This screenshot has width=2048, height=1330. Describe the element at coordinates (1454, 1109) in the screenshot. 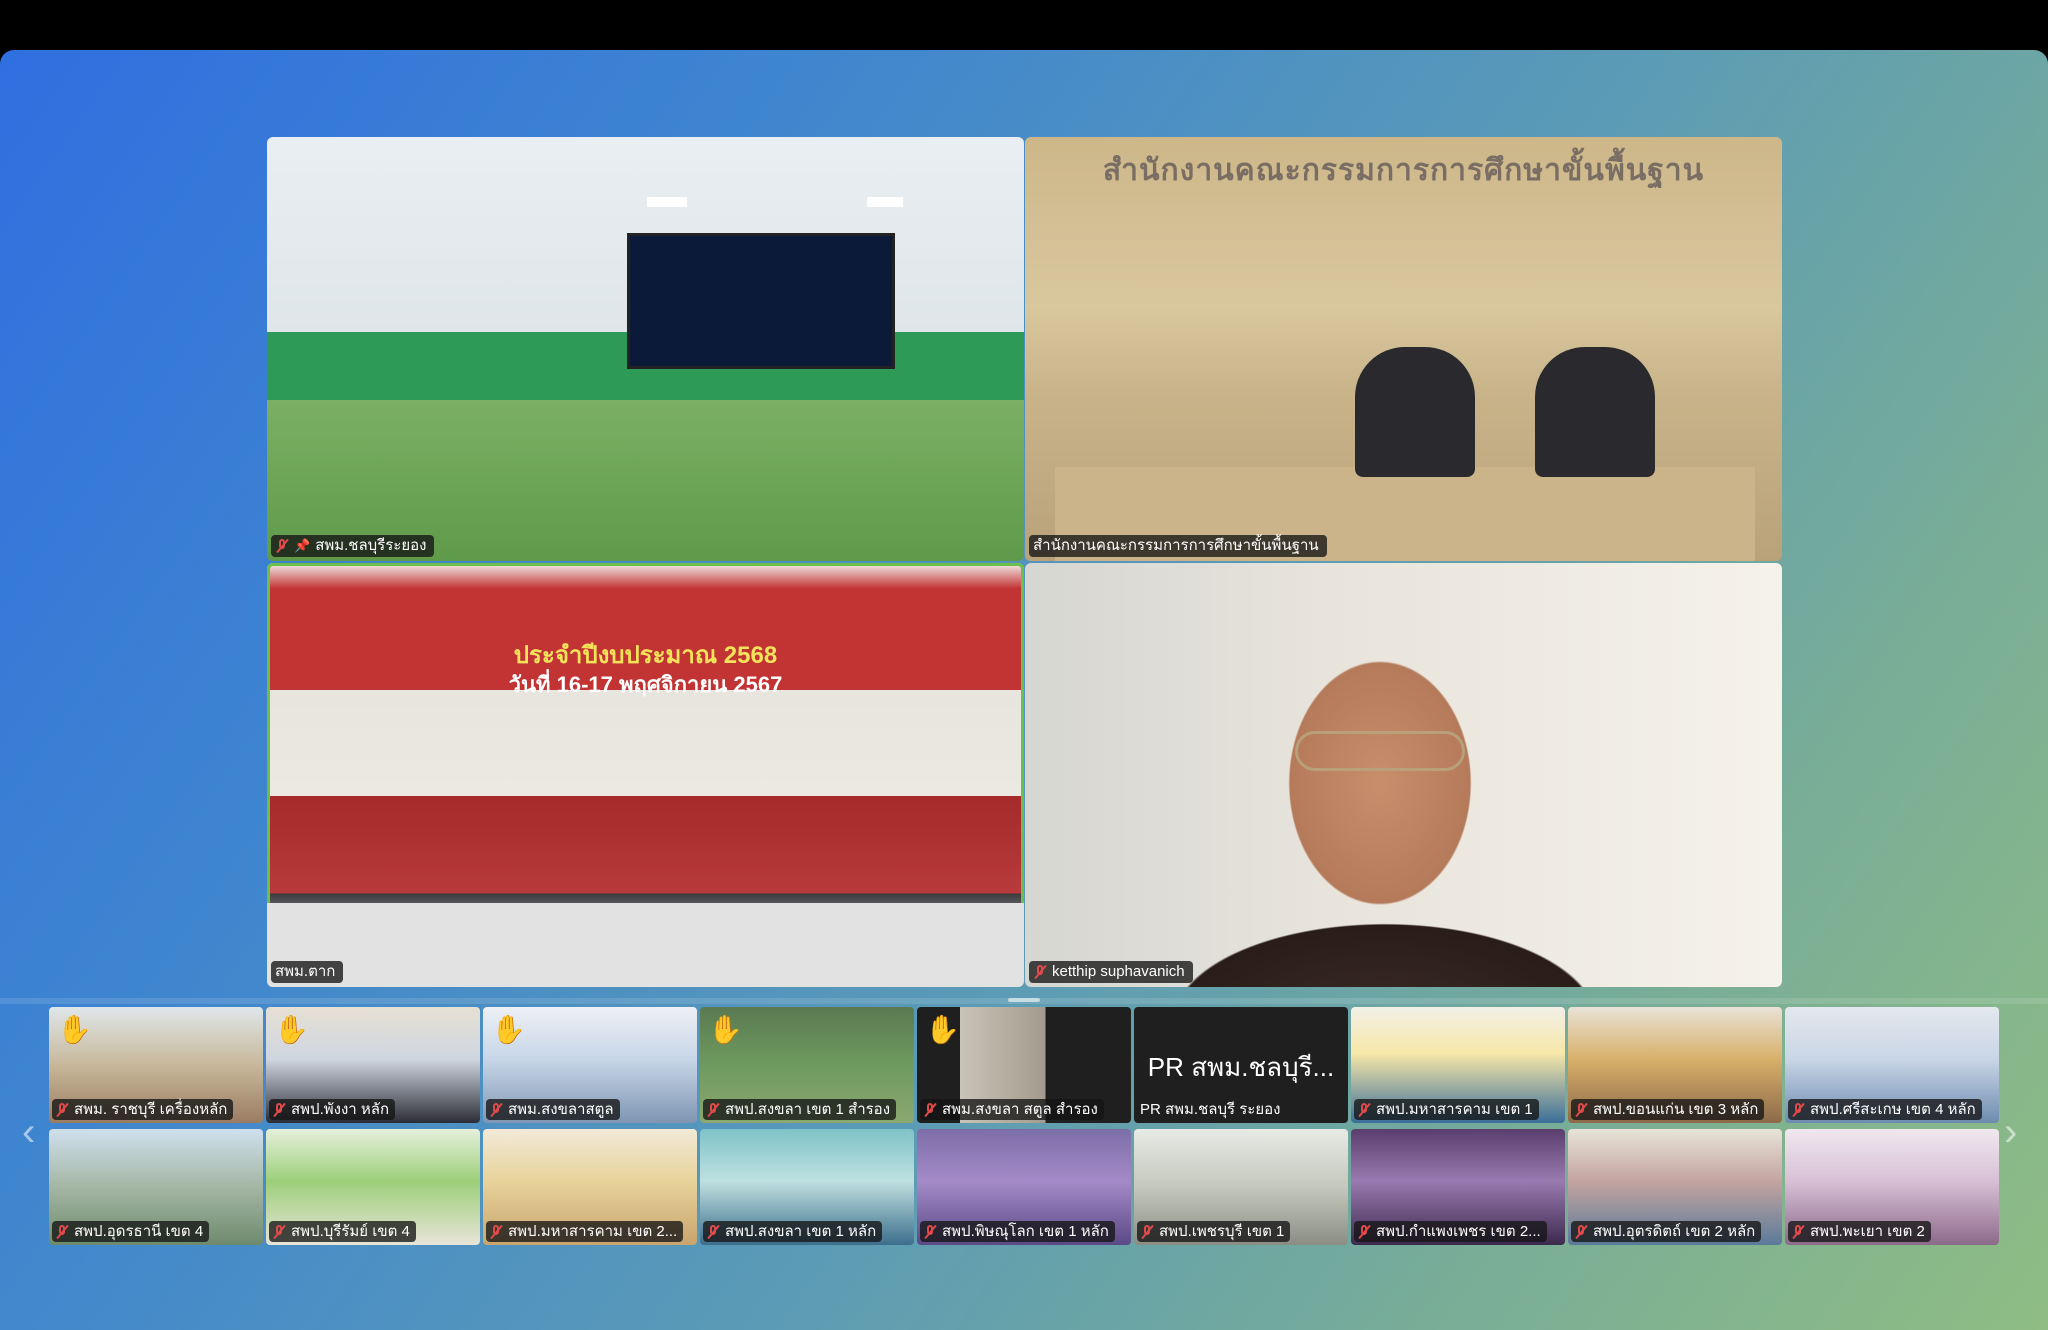

I see `participant-name: สพป.มหาสารคาม เขต 1` at that location.